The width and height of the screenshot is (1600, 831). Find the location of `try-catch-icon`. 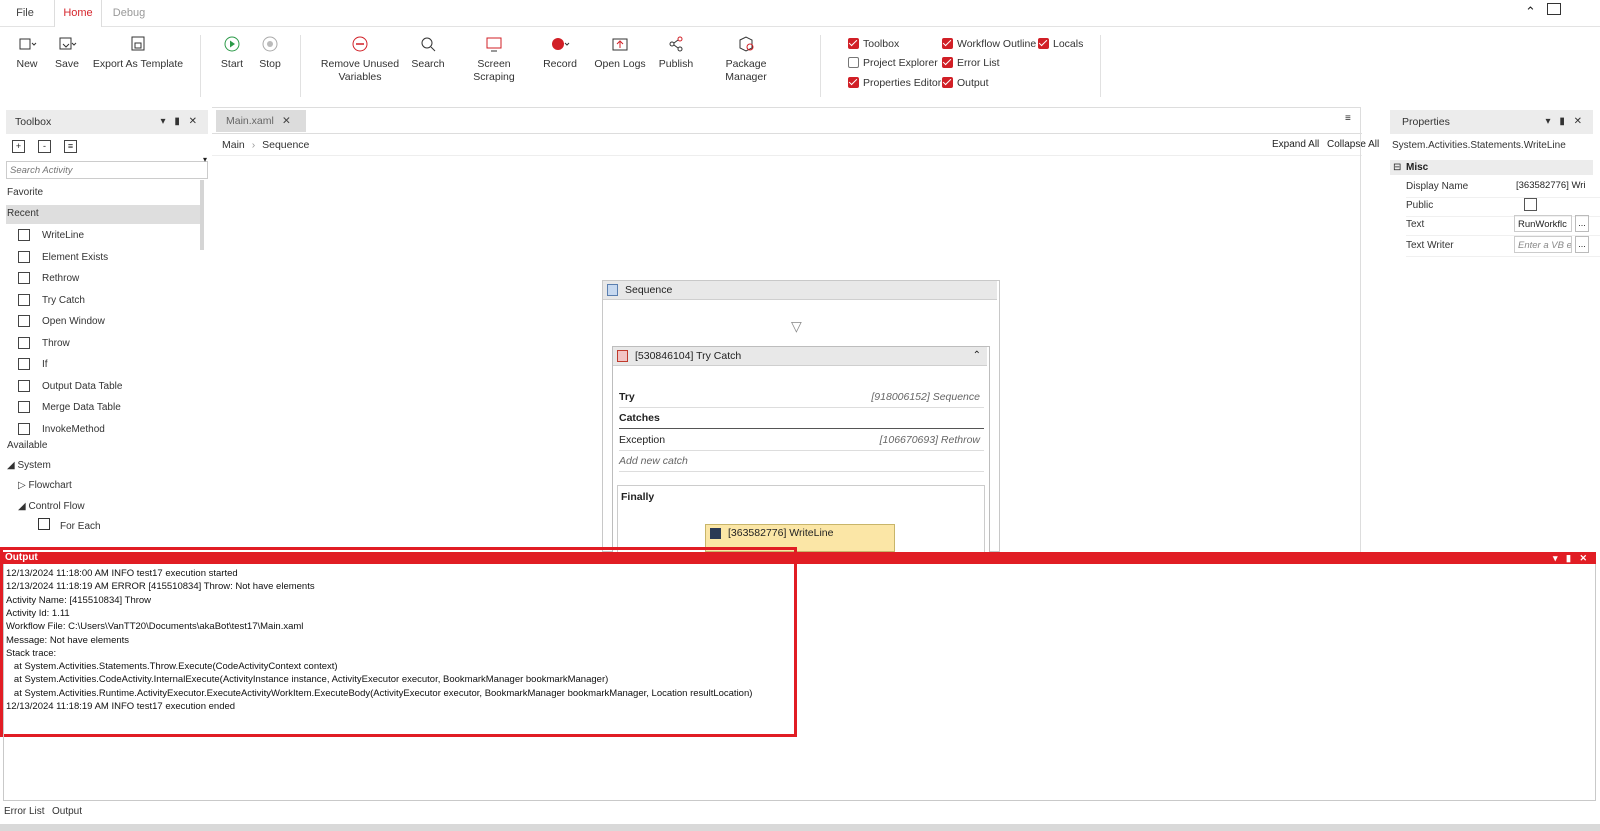

try-catch-icon is located at coordinates (622, 356).